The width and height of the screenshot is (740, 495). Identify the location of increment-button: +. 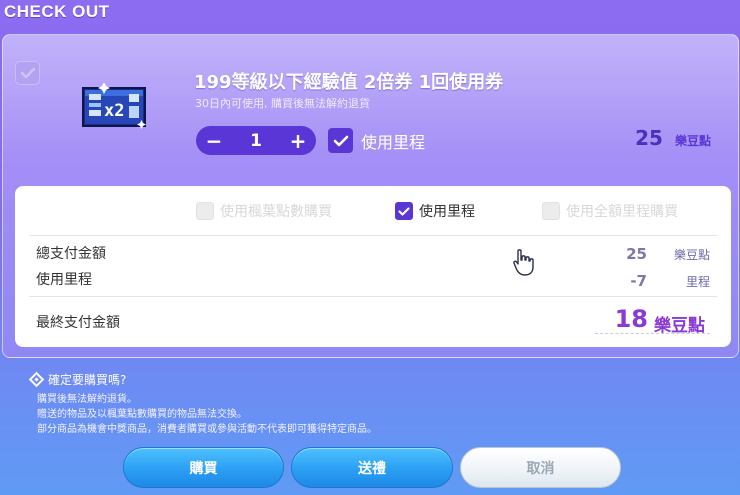
(298, 141).